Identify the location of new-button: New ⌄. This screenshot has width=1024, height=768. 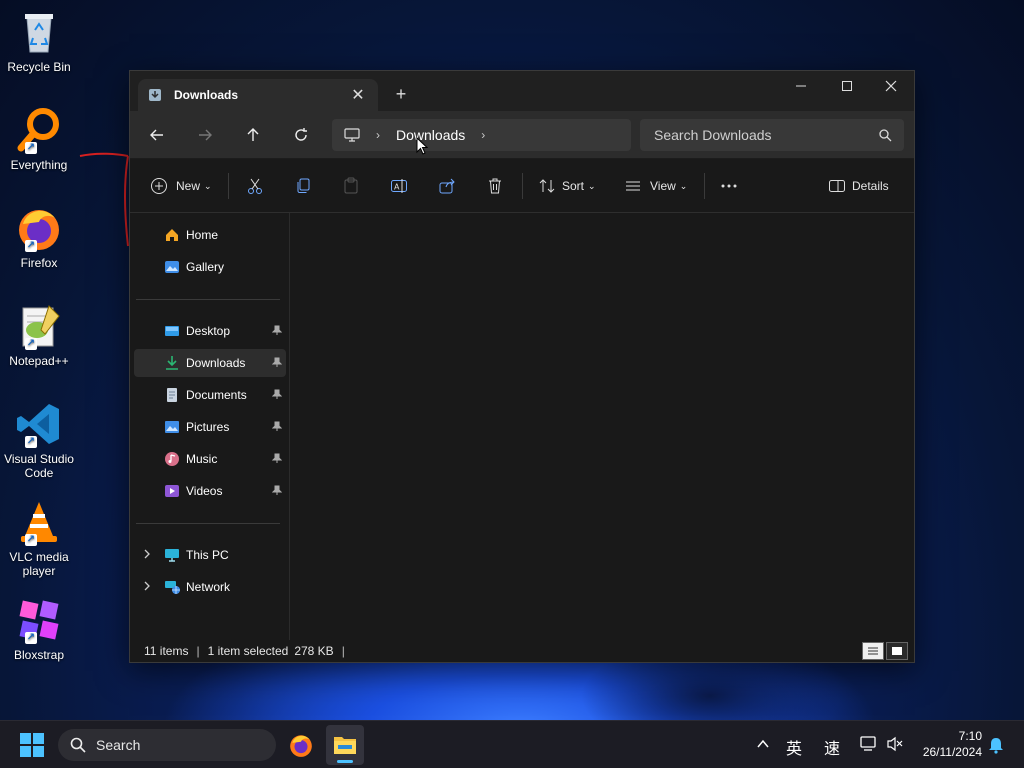
(181, 186).